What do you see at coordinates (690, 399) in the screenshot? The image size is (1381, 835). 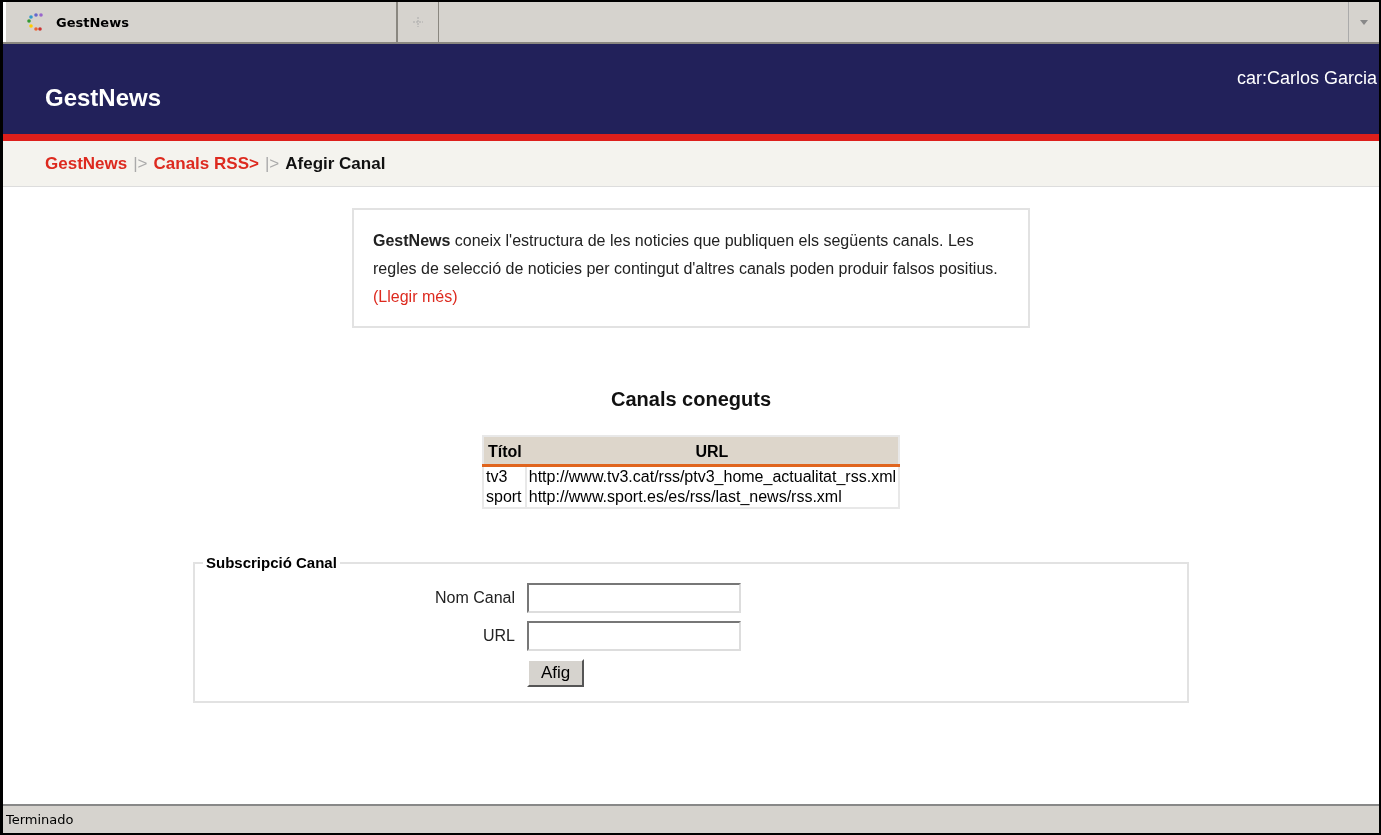 I see `section-heading: Canals coneguts` at bounding box center [690, 399].